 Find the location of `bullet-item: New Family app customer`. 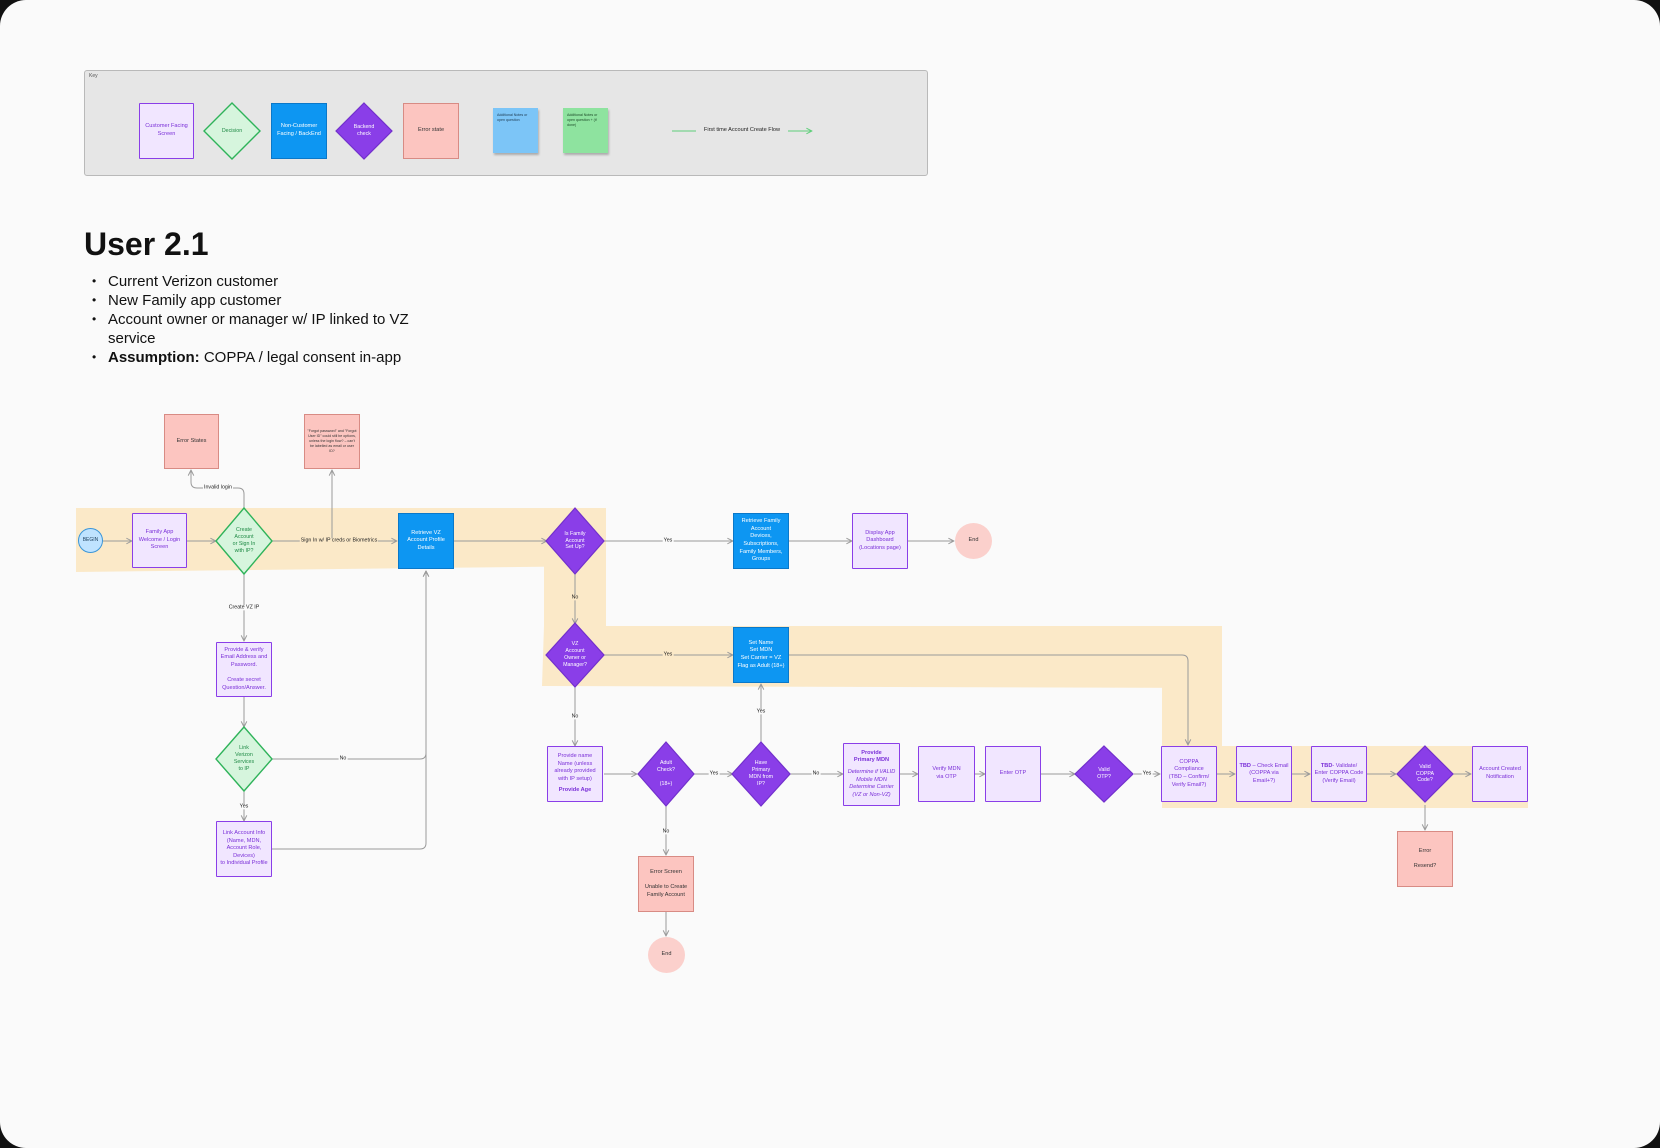

bullet-item: New Family app customer is located at coordinates (272, 300).